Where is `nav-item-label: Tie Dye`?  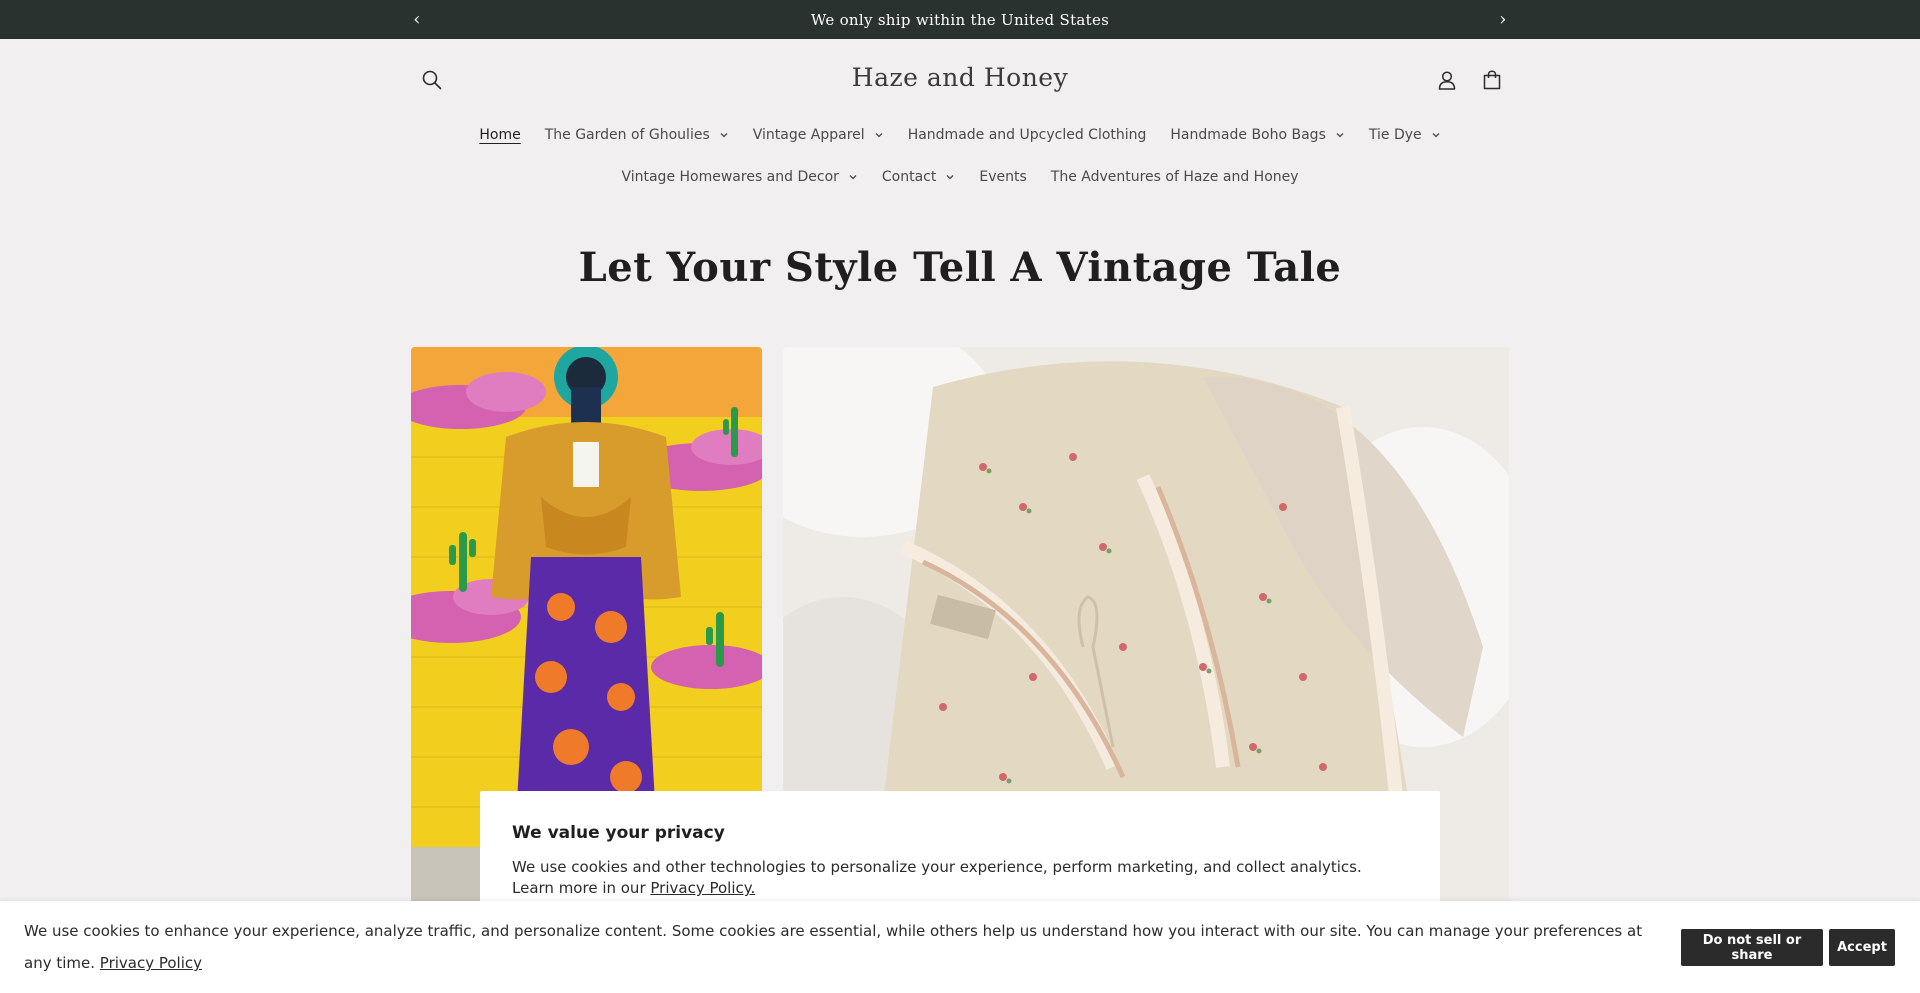
nav-item-label: Tie Dye is located at coordinates (1395, 135).